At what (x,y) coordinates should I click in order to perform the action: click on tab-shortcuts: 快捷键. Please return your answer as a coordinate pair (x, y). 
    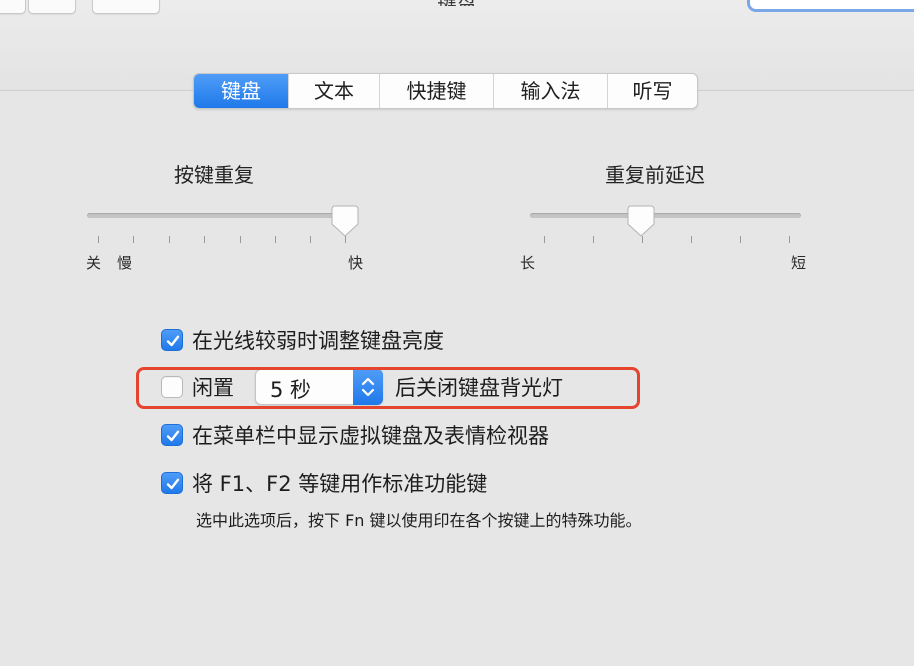
    Looking at the image, I should click on (436, 91).